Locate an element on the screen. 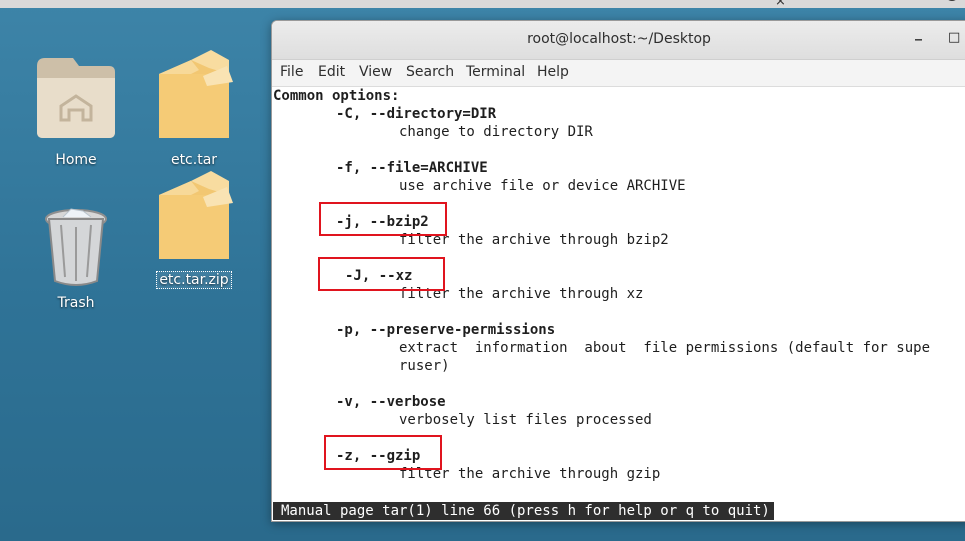 This screenshot has width=965, height=541. highlight-box-bzip2 is located at coordinates (383, 219).